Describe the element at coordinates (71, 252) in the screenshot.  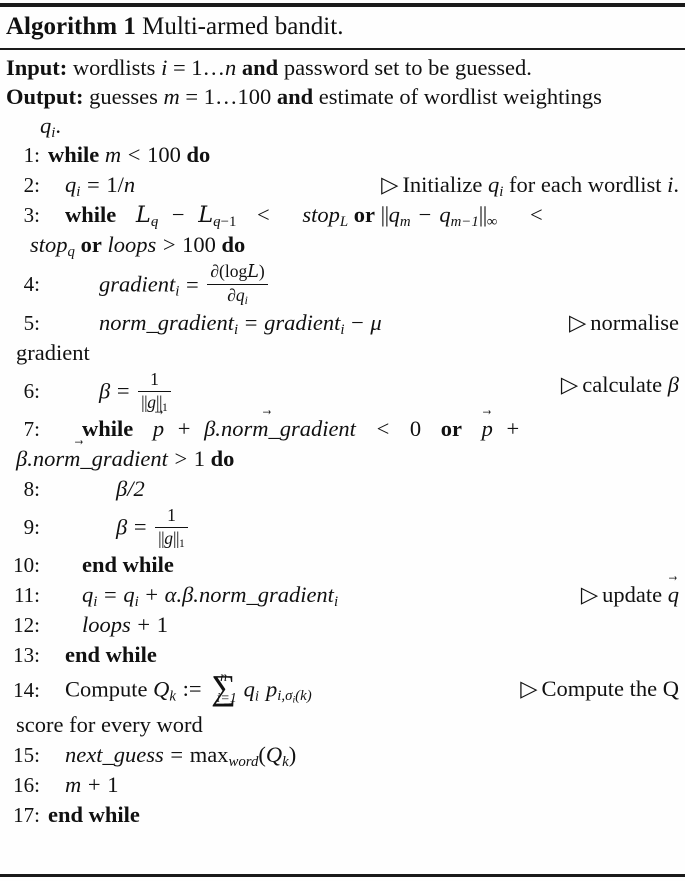
I see `stop-q-sub: q` at that location.